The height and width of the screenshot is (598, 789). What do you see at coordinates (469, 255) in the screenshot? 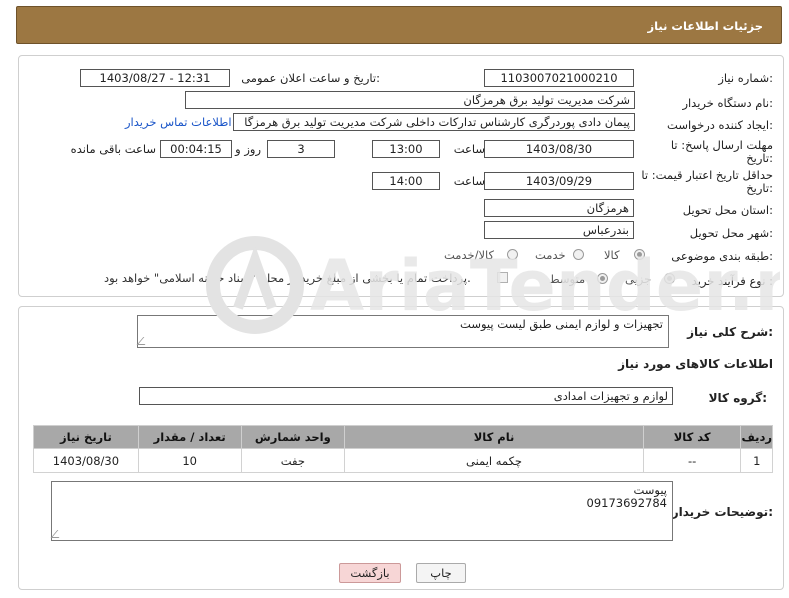
I see `category-option-goods-service: کالا/خدمت` at bounding box center [469, 255].